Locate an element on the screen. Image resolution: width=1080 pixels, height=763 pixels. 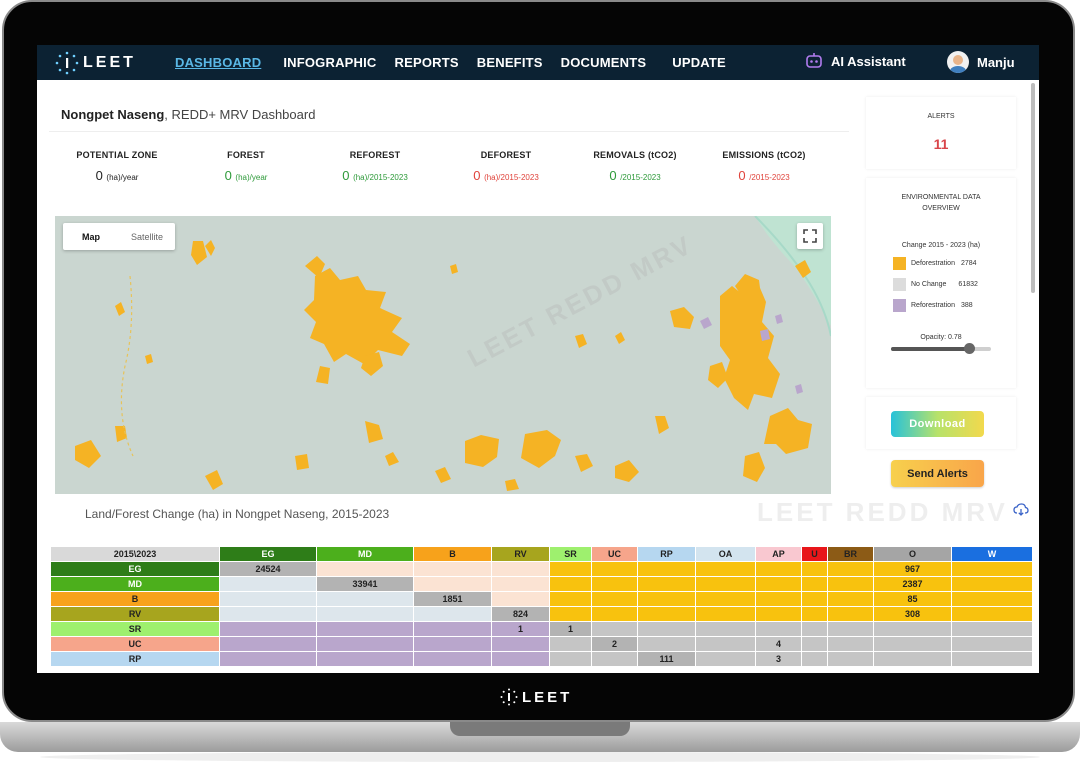
bezel-brand-text: LEET is located at coordinates (547, 697).